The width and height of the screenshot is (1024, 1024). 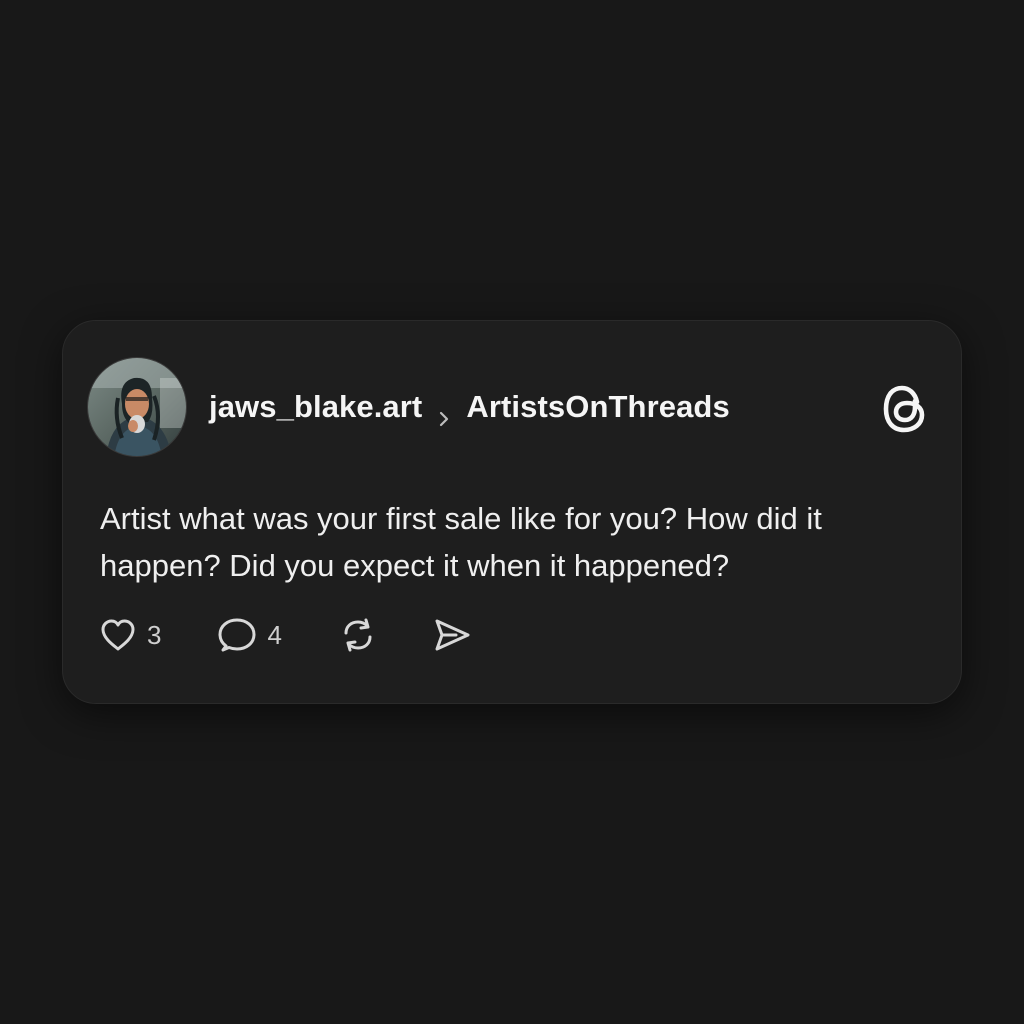 I want to click on heart-icon, so click(x=118, y=635).